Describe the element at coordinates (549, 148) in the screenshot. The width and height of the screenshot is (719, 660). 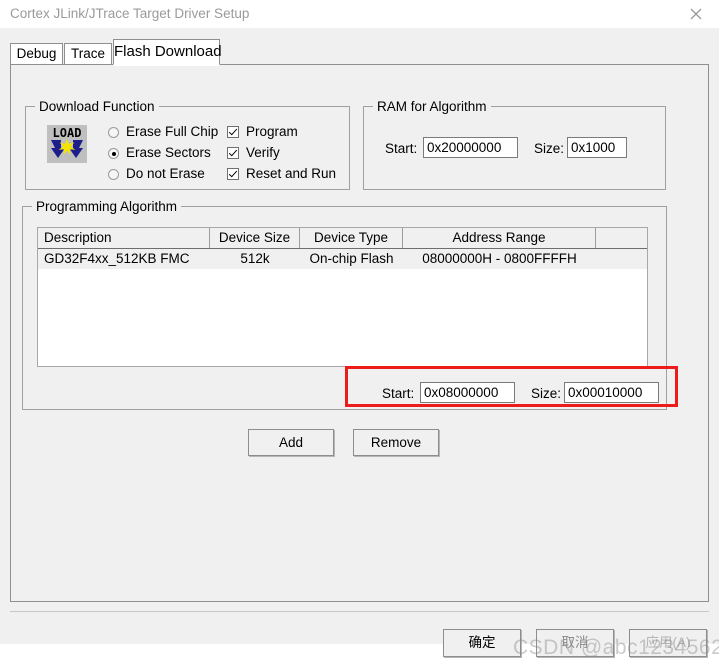
I see `ram-size-label: Size:` at that location.